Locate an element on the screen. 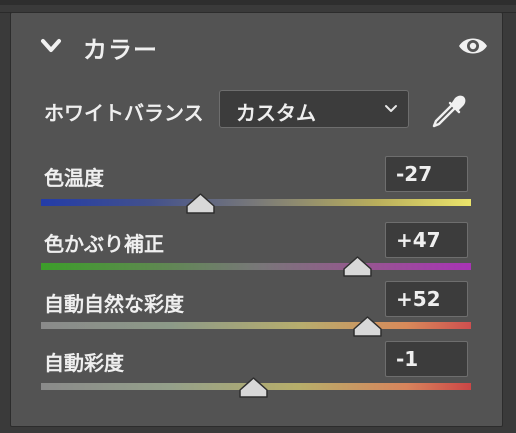 The image size is (516, 433). top-edge is located at coordinates (258, 2).